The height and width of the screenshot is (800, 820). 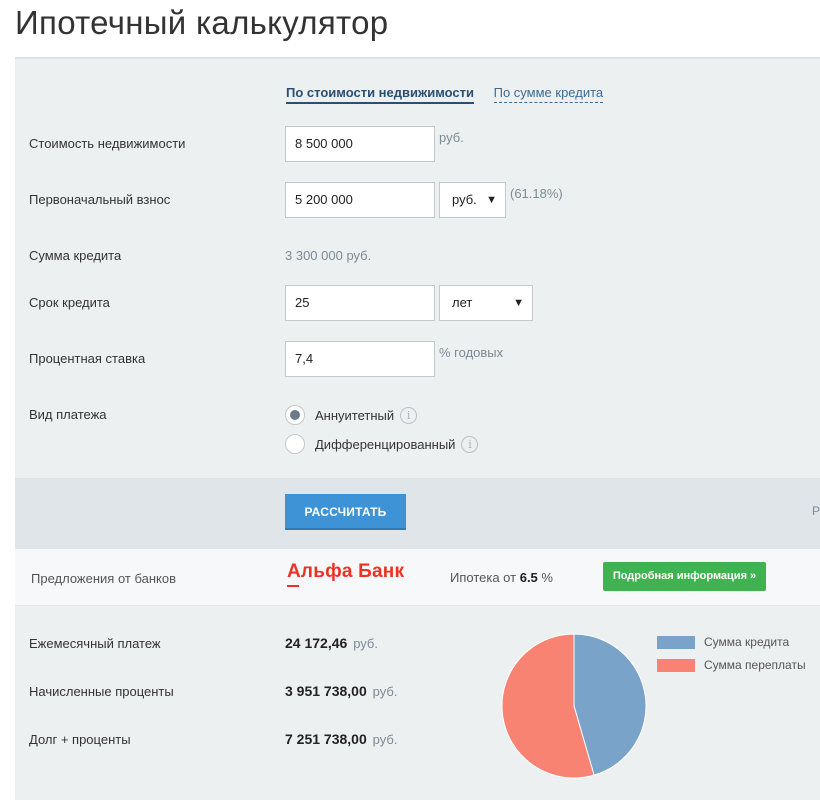 What do you see at coordinates (75, 255) in the screenshot?
I see `loan-amount-label: Сумма кредита` at bounding box center [75, 255].